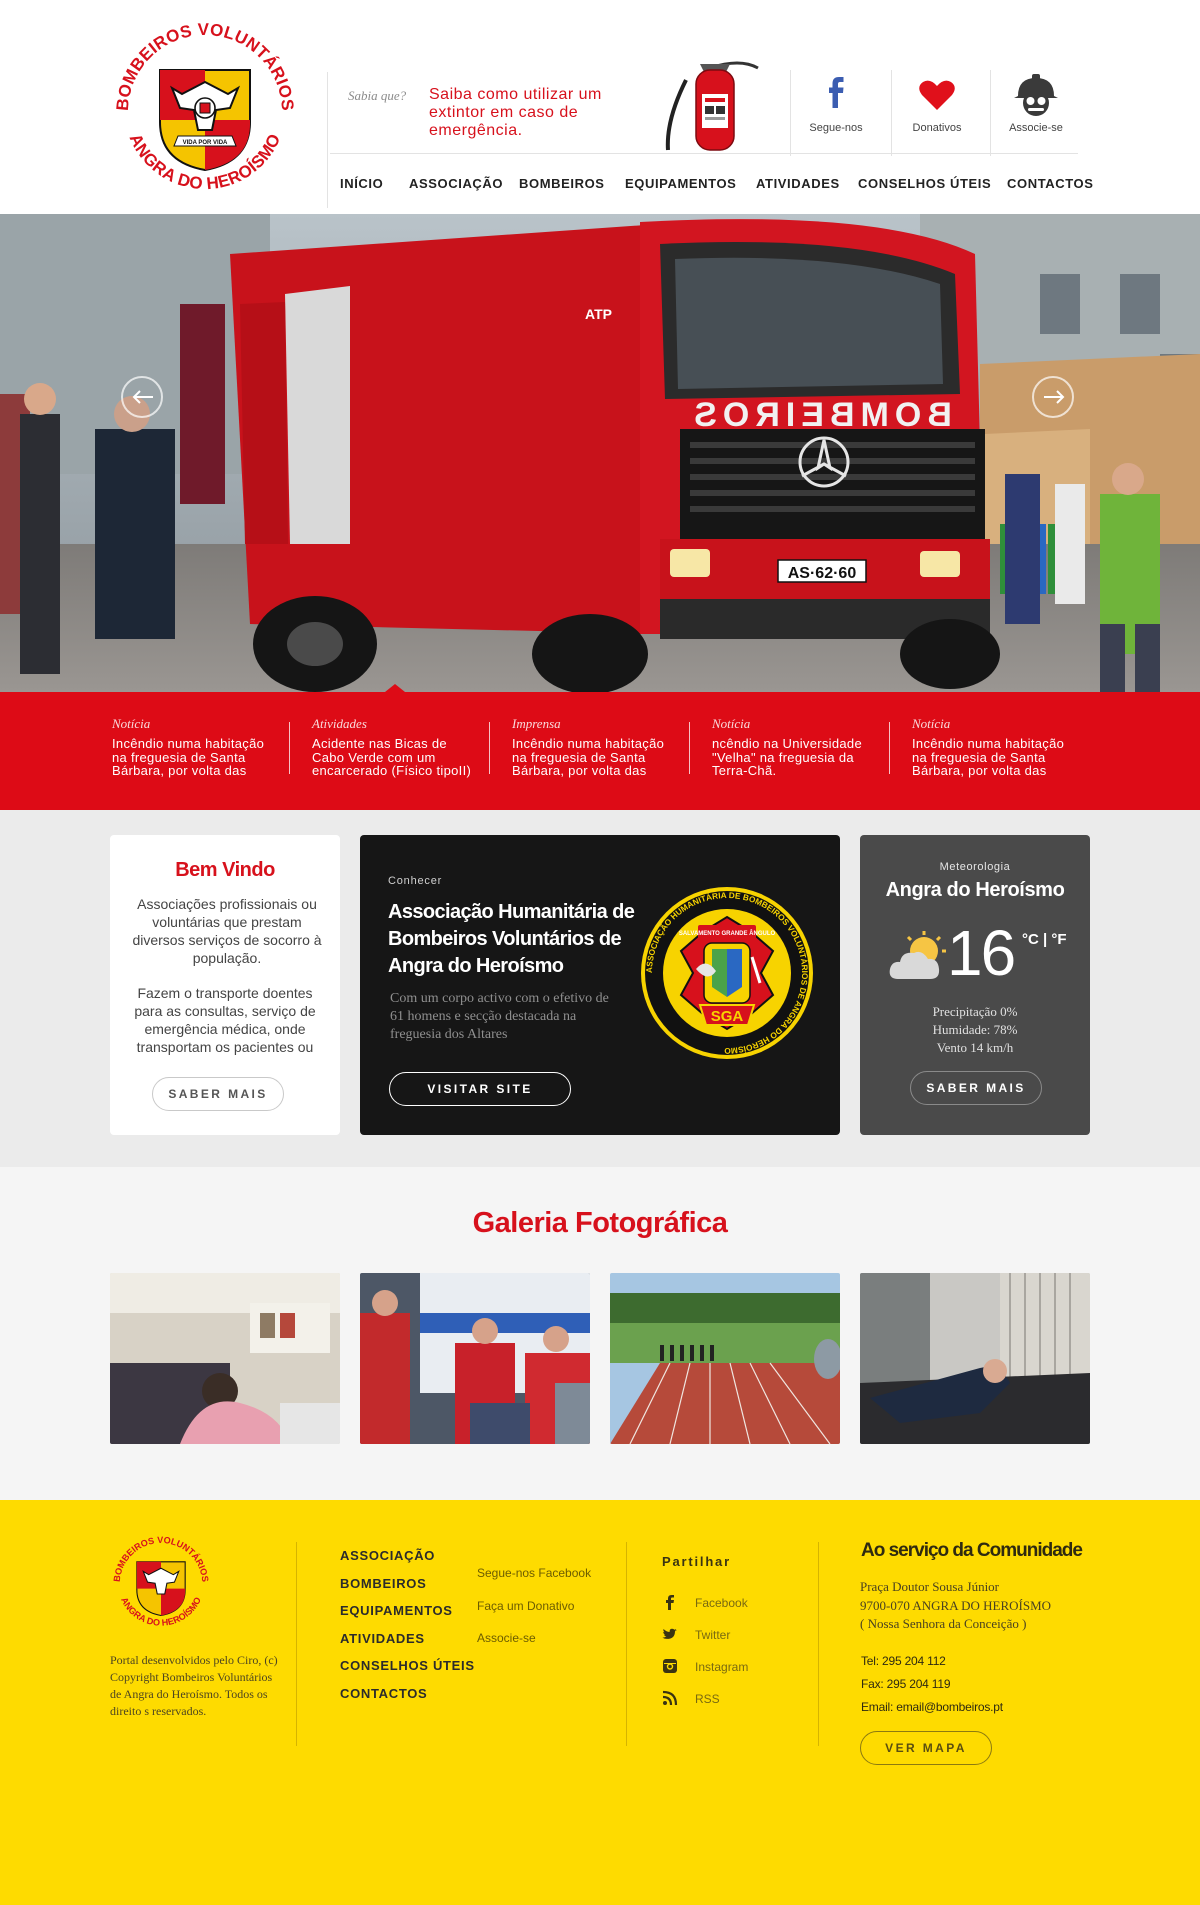 Image resolution: width=1200 pixels, height=1905 pixels. What do you see at coordinates (410, 1611) in the screenshot?
I see `footer-nav-equipamentos: EQUIPAMENTOS` at bounding box center [410, 1611].